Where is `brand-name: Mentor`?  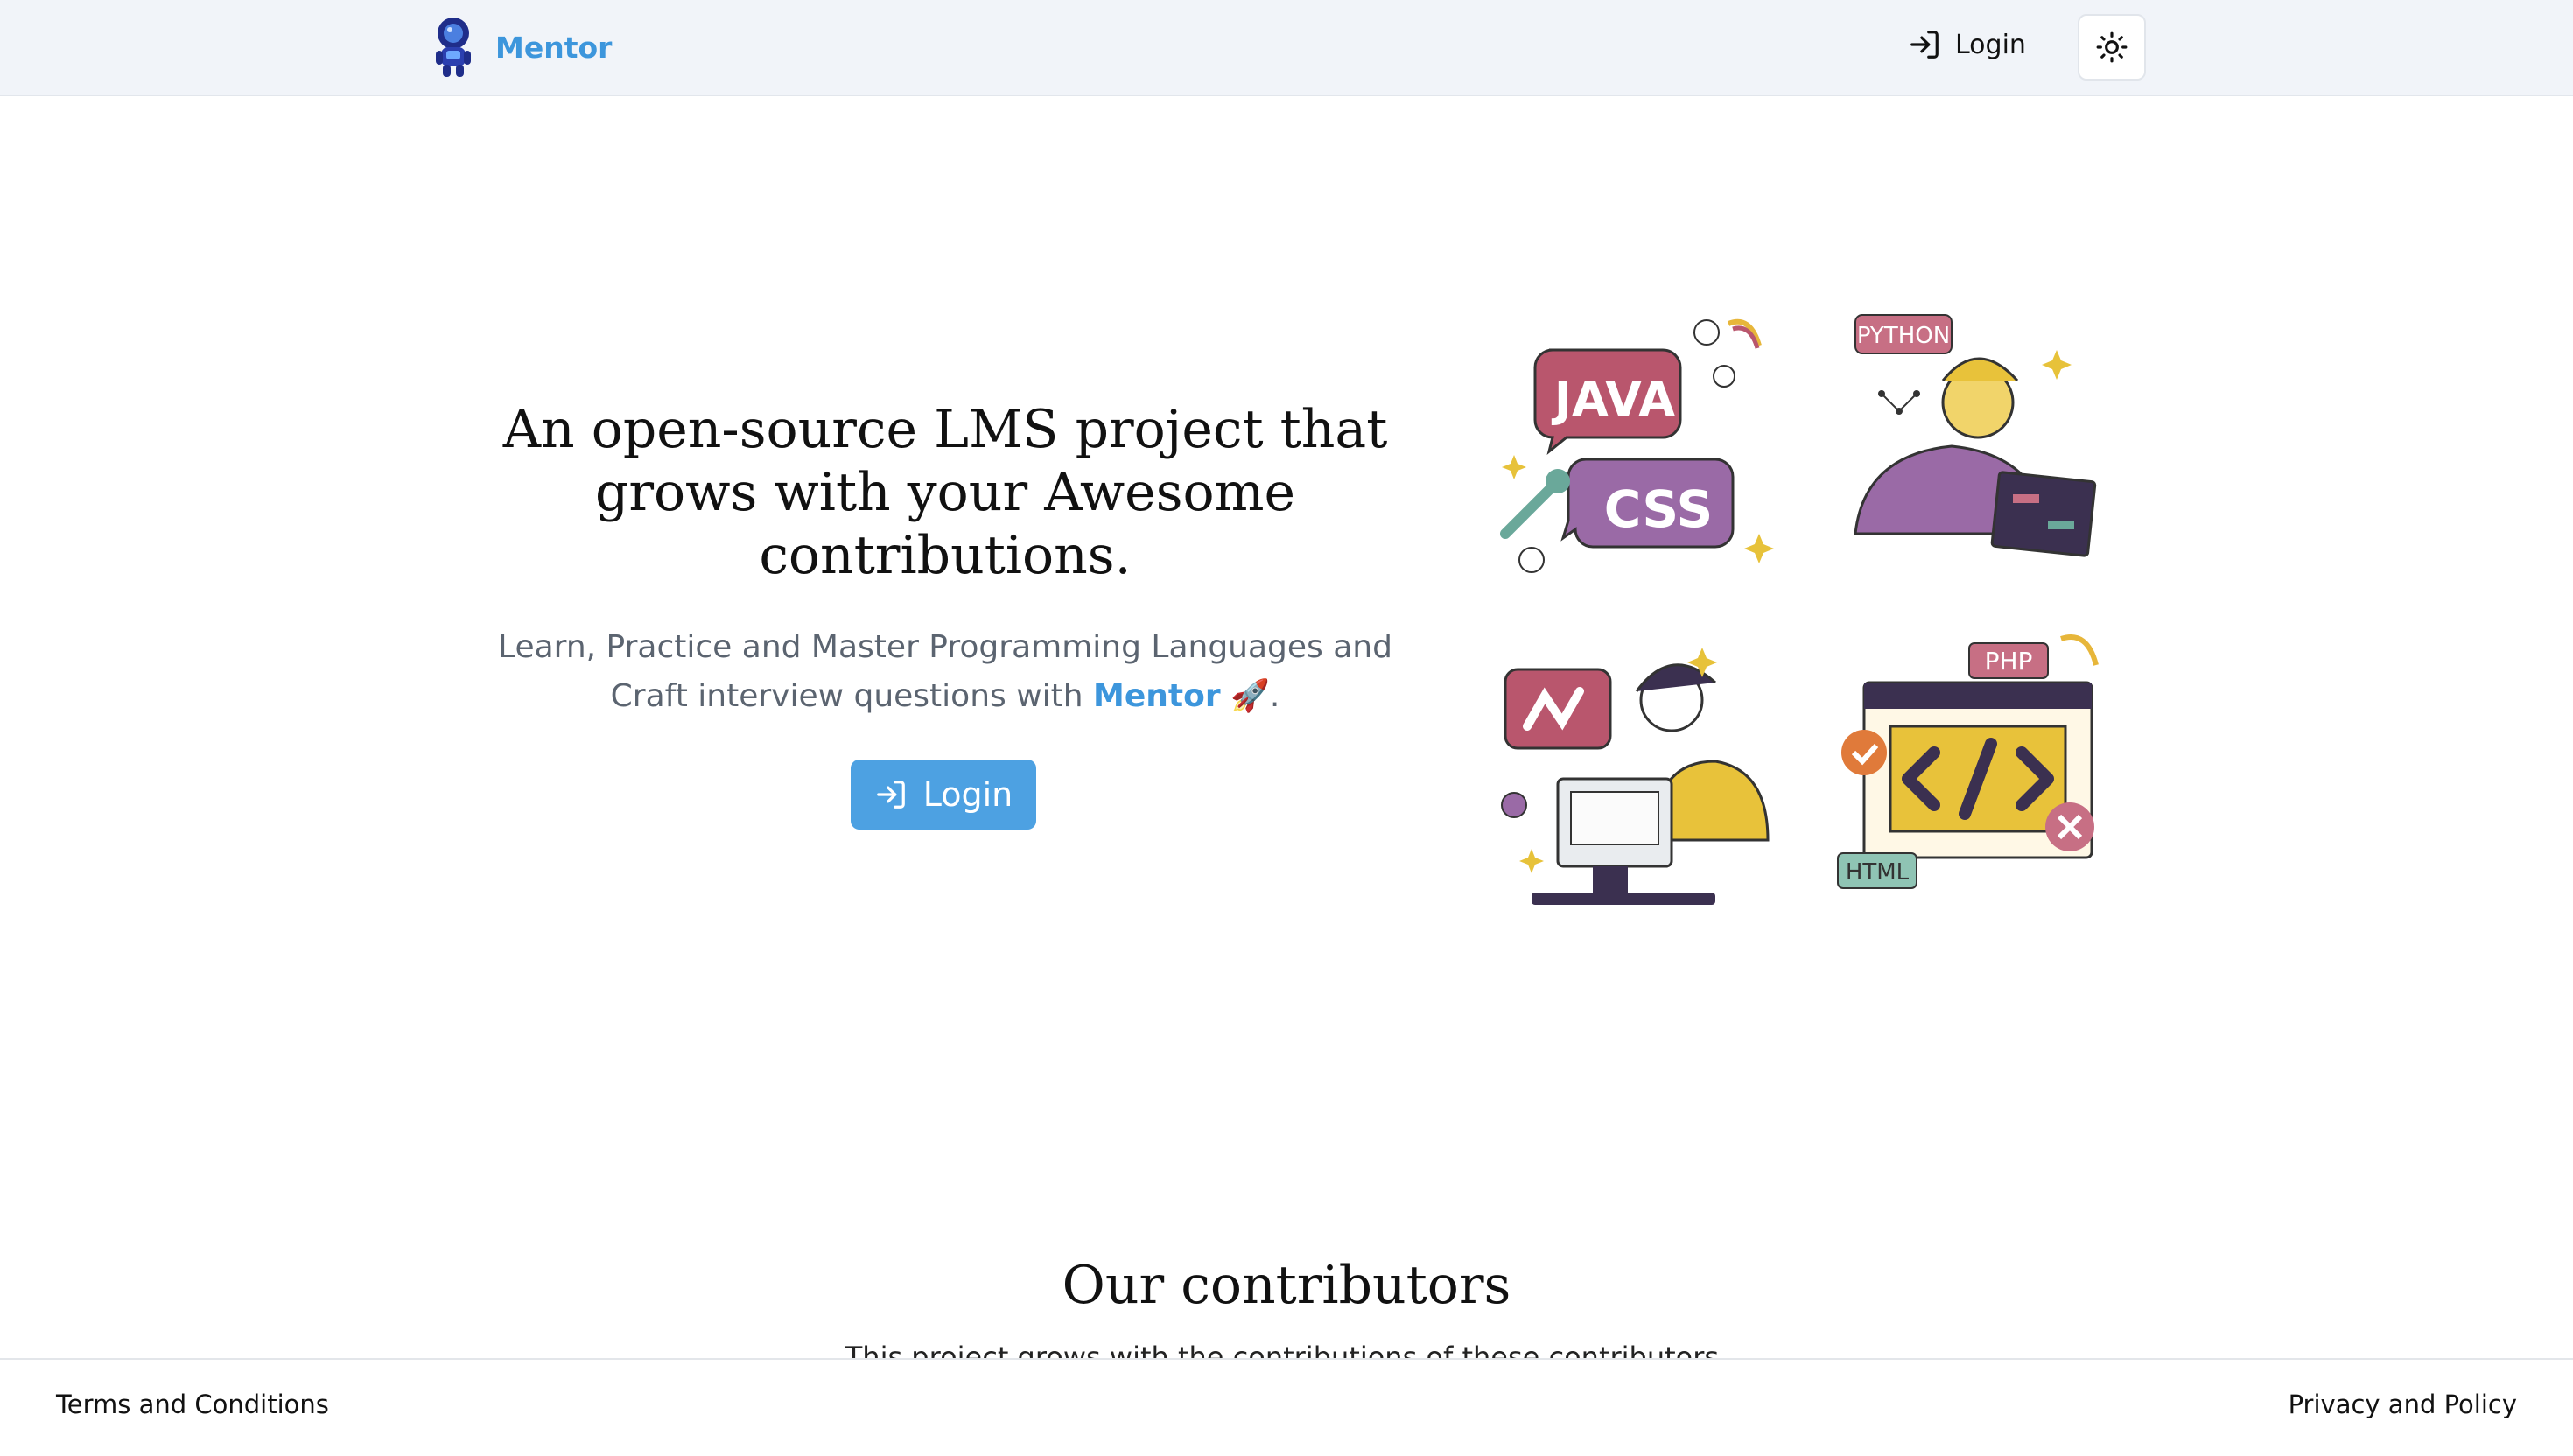 brand-name: Mentor is located at coordinates (554, 47).